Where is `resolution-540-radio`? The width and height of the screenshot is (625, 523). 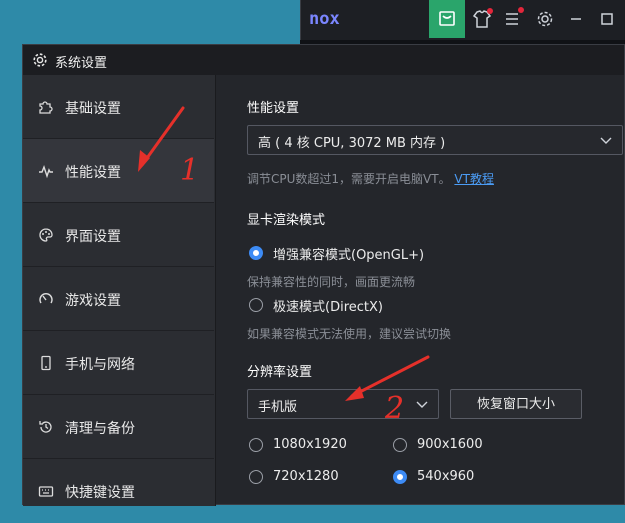 resolution-540-radio is located at coordinates (400, 477).